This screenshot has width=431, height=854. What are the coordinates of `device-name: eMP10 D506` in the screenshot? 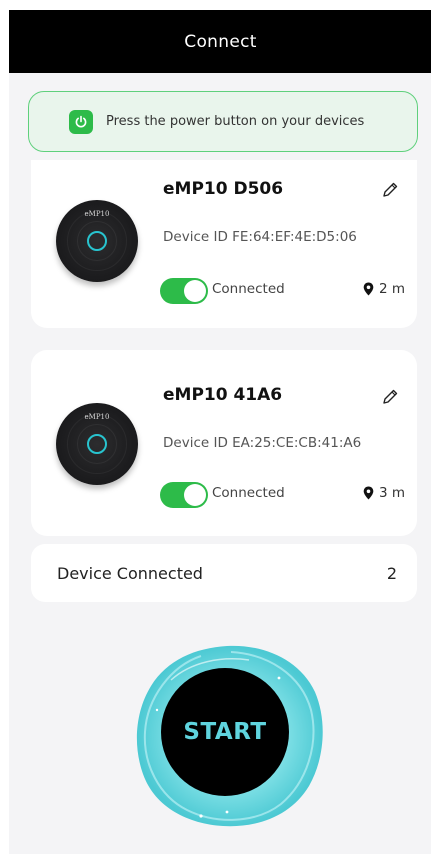 It's located at (223, 189).